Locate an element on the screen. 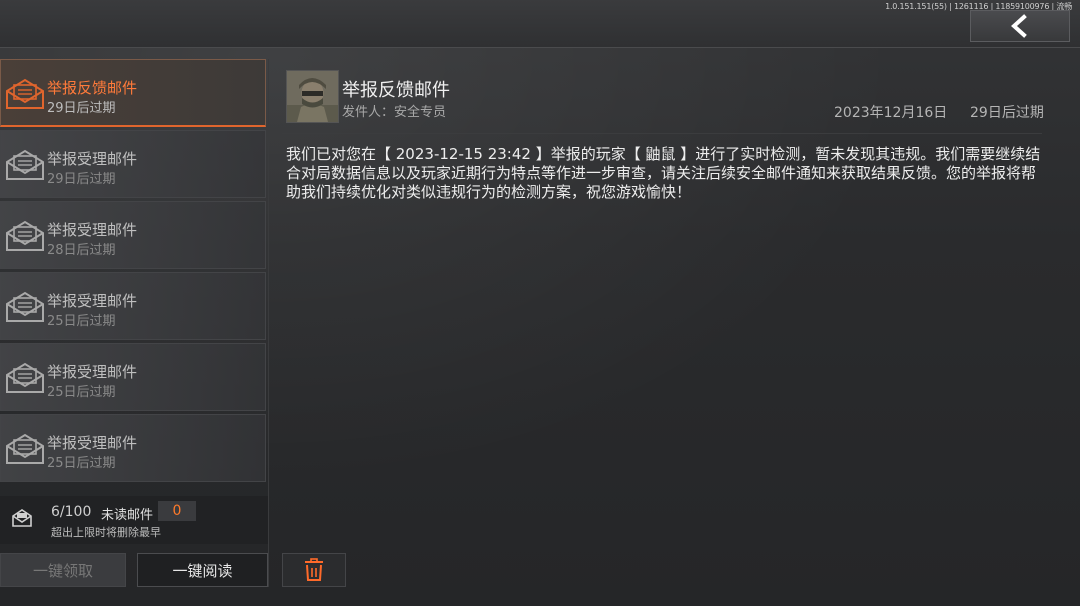  trash-icon is located at coordinates (314, 569).